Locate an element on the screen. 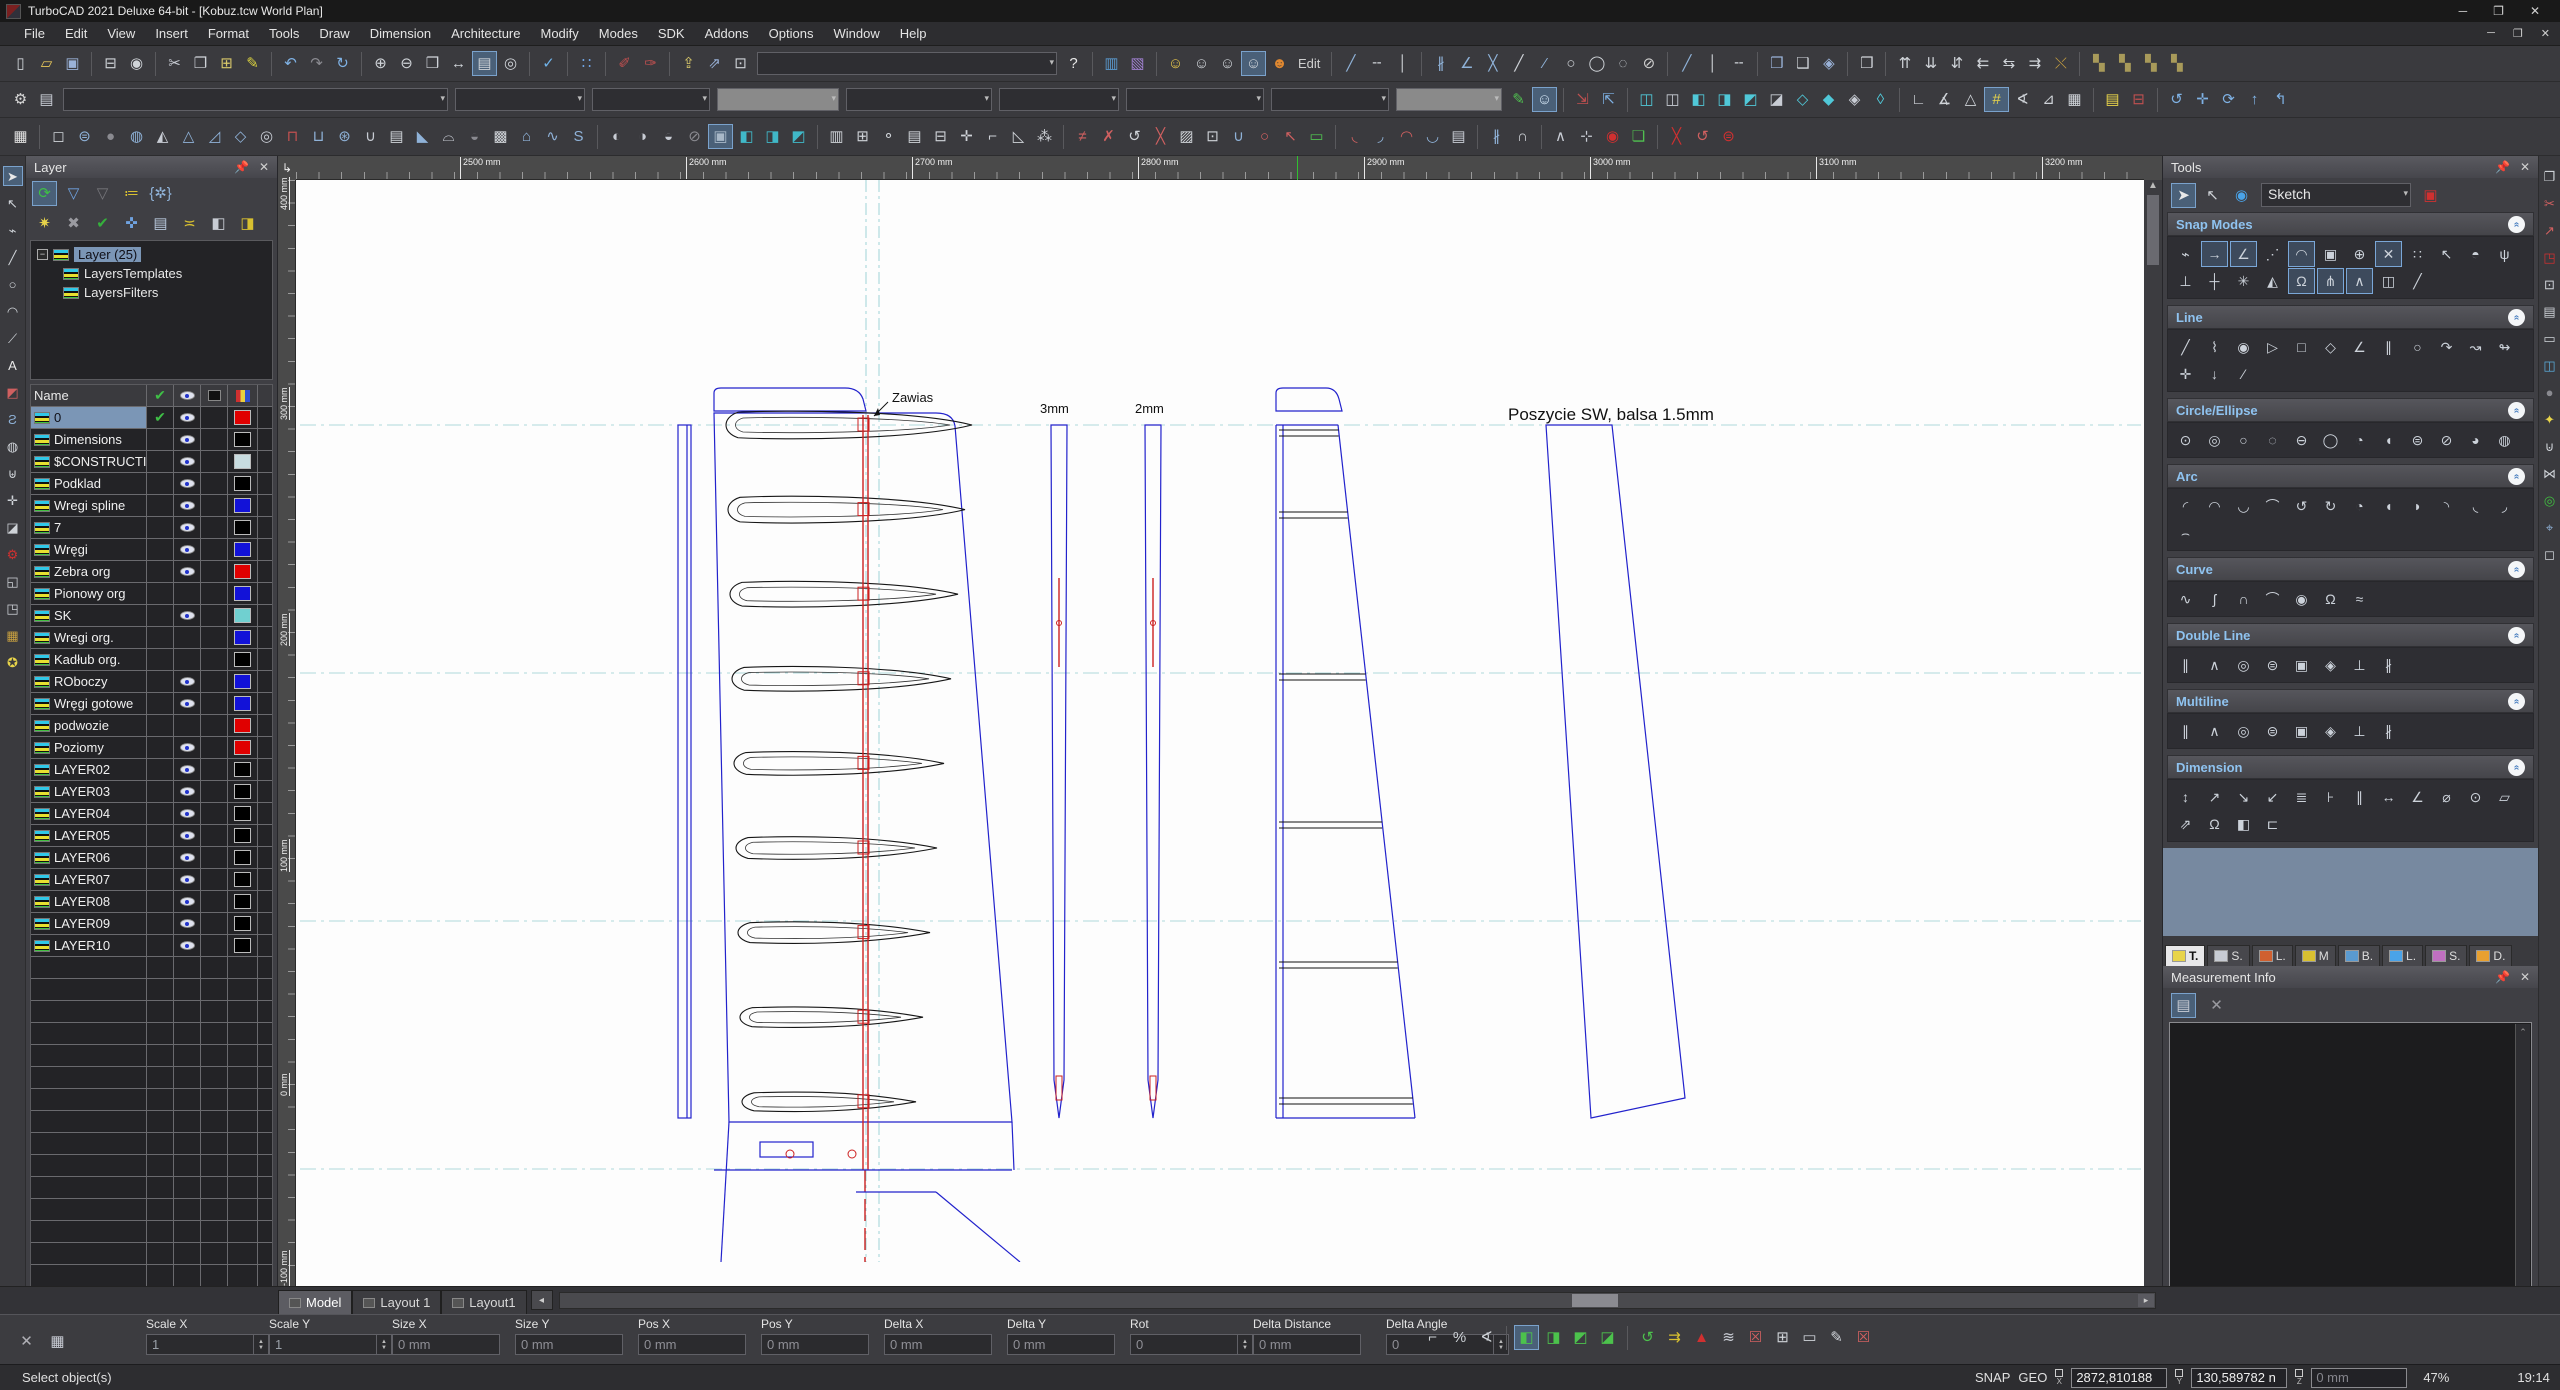 Image resolution: width=2560 pixels, height=1390 pixels. field-input: 0 mm is located at coordinates (1307, 1344).